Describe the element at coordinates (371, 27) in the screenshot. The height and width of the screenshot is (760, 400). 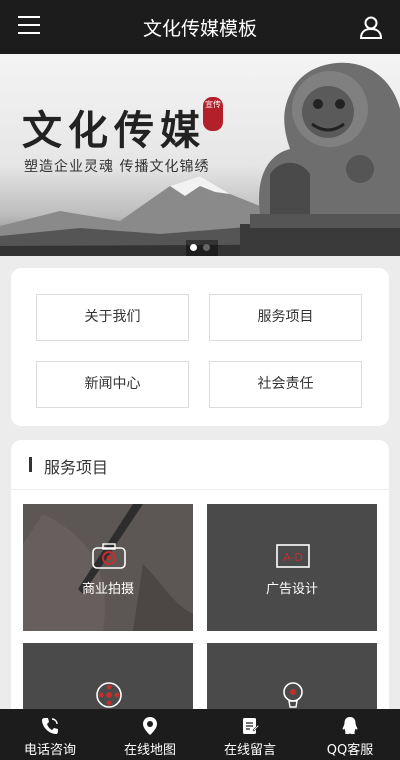
I see `user-icon` at that location.